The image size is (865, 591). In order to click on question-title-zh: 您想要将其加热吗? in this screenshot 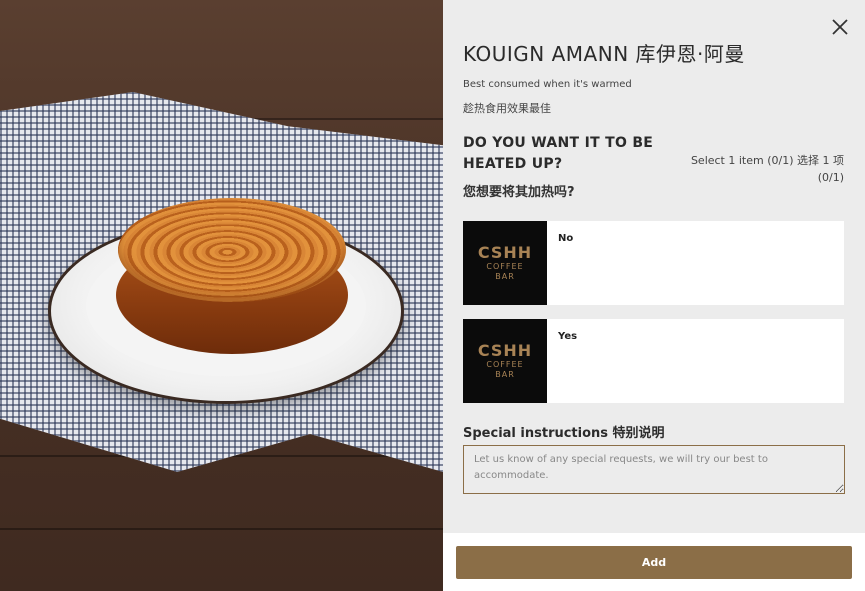, I will do `click(519, 192)`.